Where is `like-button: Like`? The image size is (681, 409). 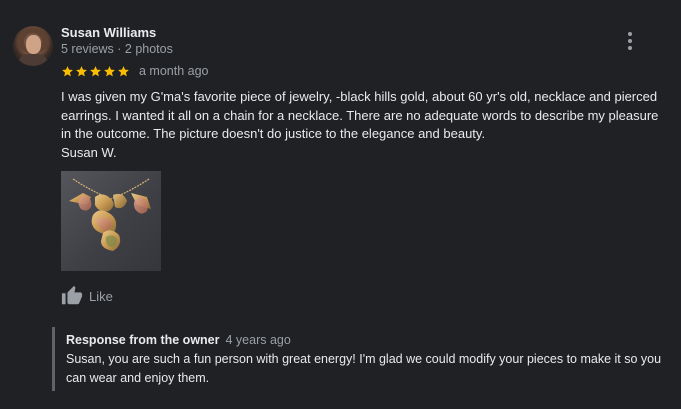 like-button: Like is located at coordinates (87, 296).